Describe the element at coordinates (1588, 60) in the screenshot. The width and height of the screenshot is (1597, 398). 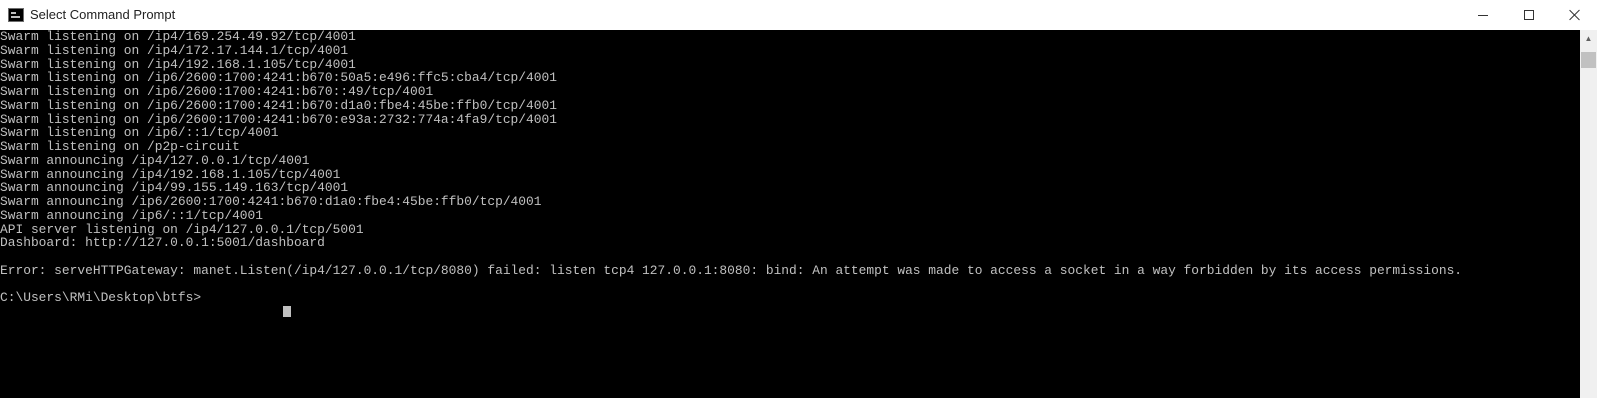
I see `scroll-thumb` at that location.